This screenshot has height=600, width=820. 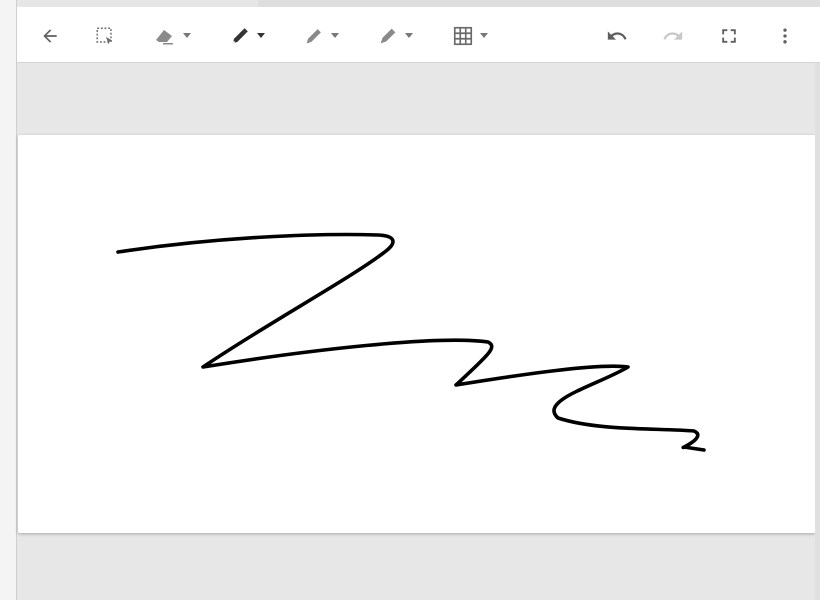 I want to click on eraser-icon, so click(x=164, y=37).